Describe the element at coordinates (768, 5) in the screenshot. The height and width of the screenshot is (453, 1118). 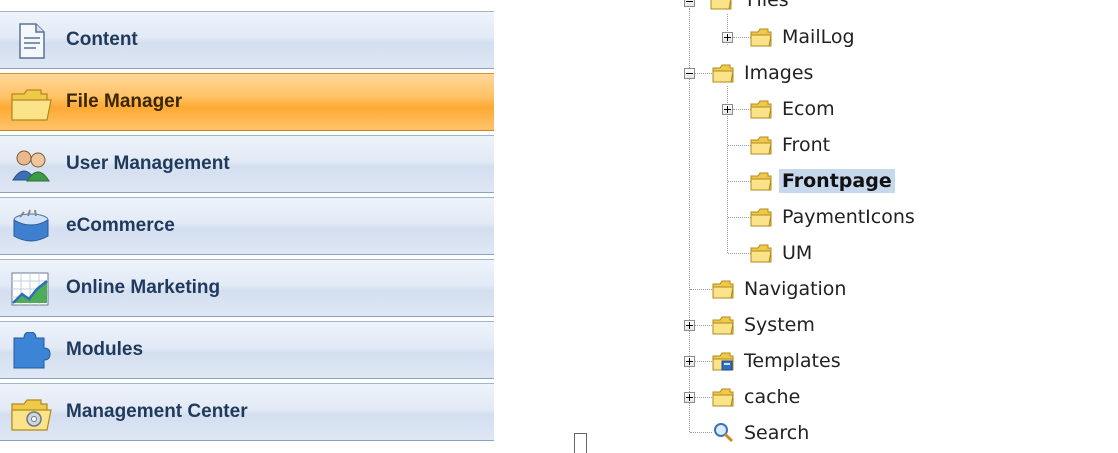
I see `tree-node-label: Files` at that location.